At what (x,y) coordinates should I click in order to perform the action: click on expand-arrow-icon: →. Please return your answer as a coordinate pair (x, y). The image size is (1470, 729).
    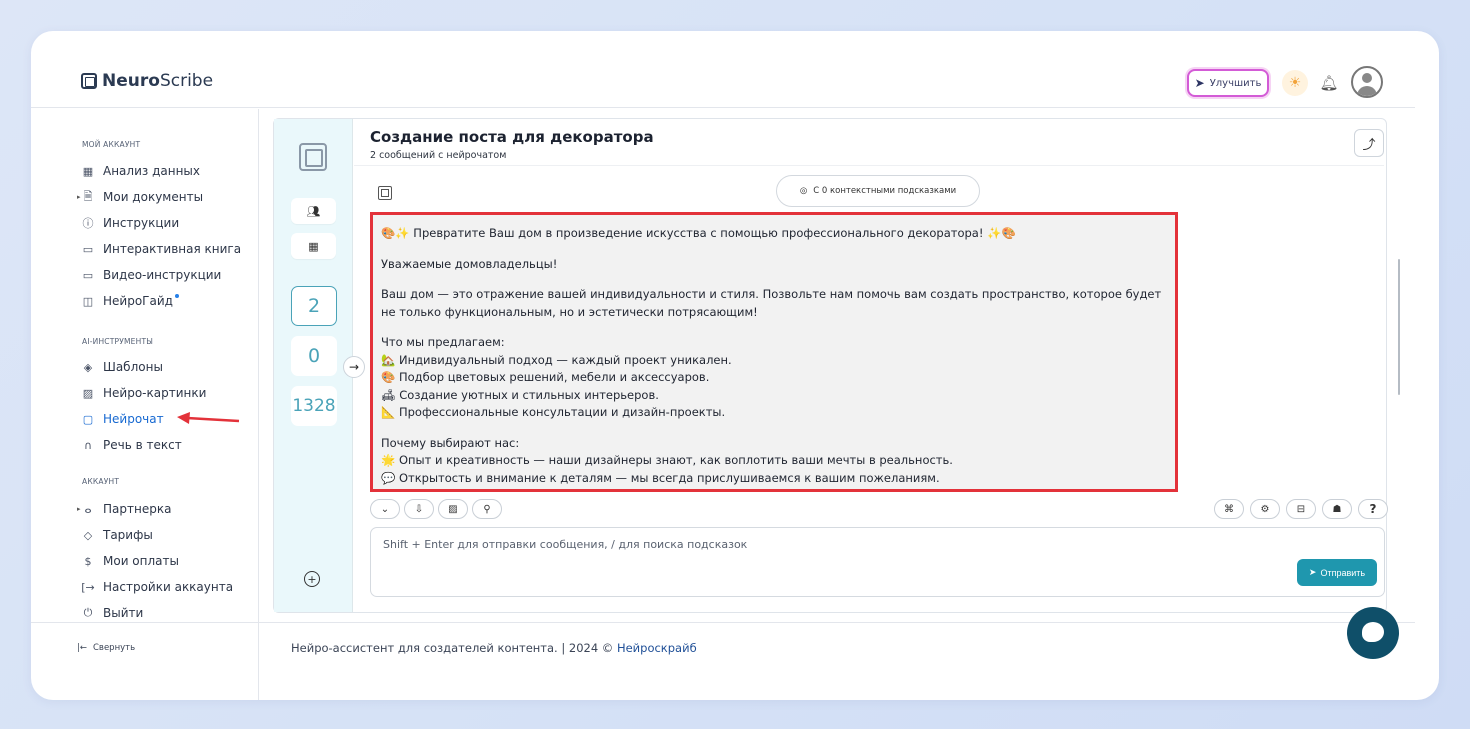
    Looking at the image, I should click on (354, 367).